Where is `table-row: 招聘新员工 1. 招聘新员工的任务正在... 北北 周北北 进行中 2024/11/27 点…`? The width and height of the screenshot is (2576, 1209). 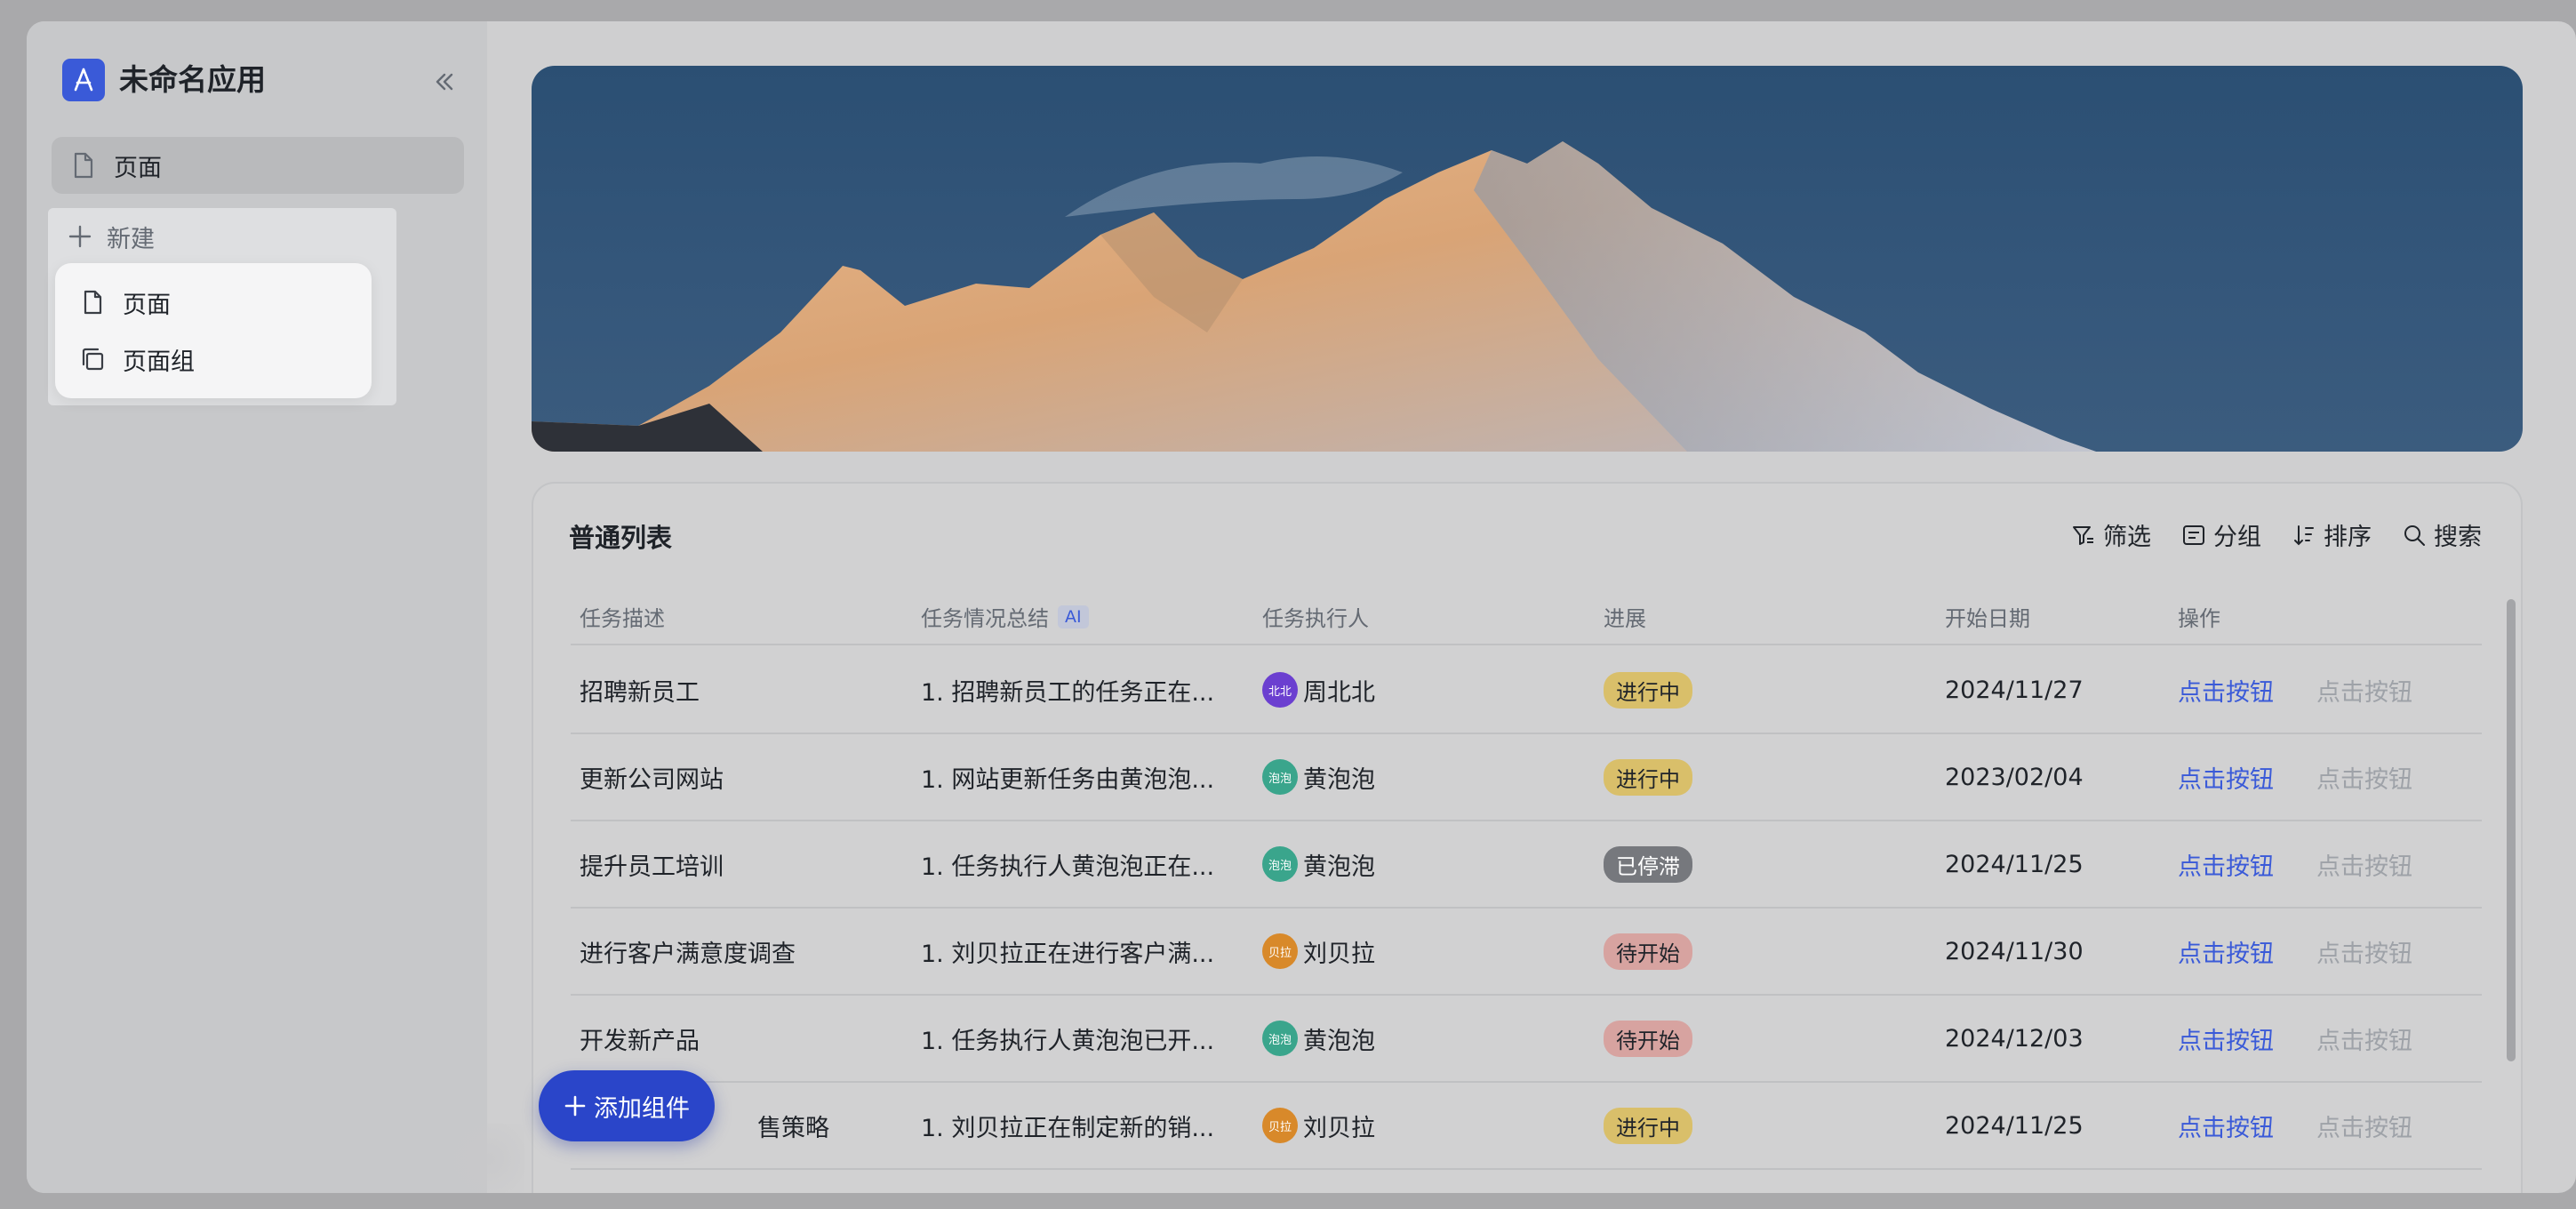 table-row: 招聘新员工 1. 招聘新员工的任务正在... 北北 周北北 进行中 2024/11/27 点… is located at coordinates (1526, 690).